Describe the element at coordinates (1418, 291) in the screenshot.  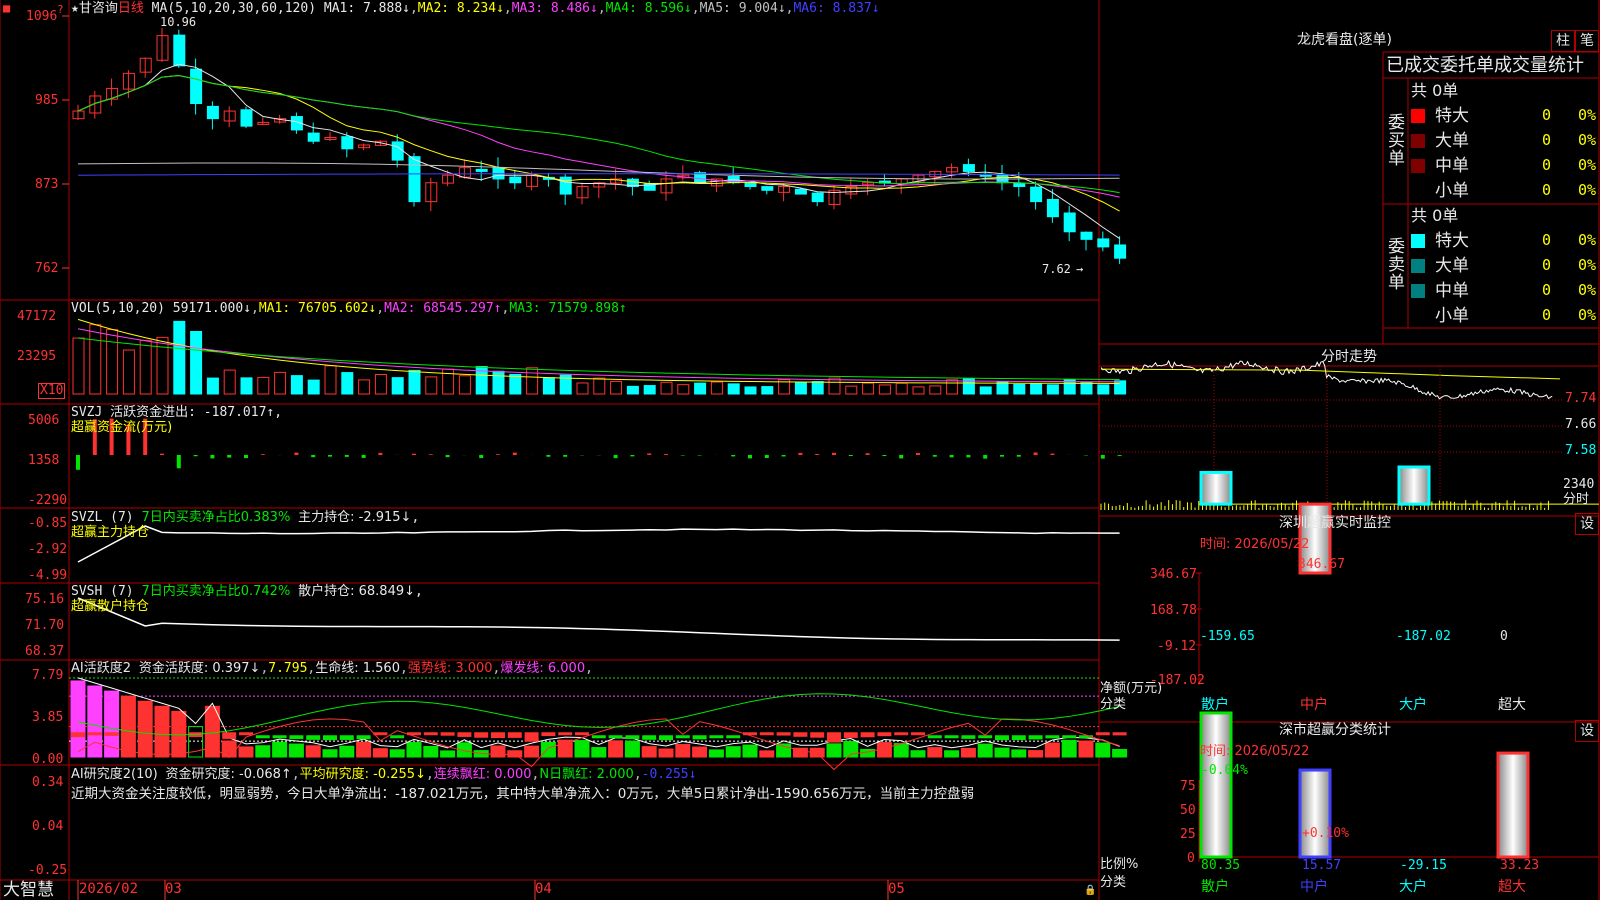
I see `order-color-swatch` at that location.